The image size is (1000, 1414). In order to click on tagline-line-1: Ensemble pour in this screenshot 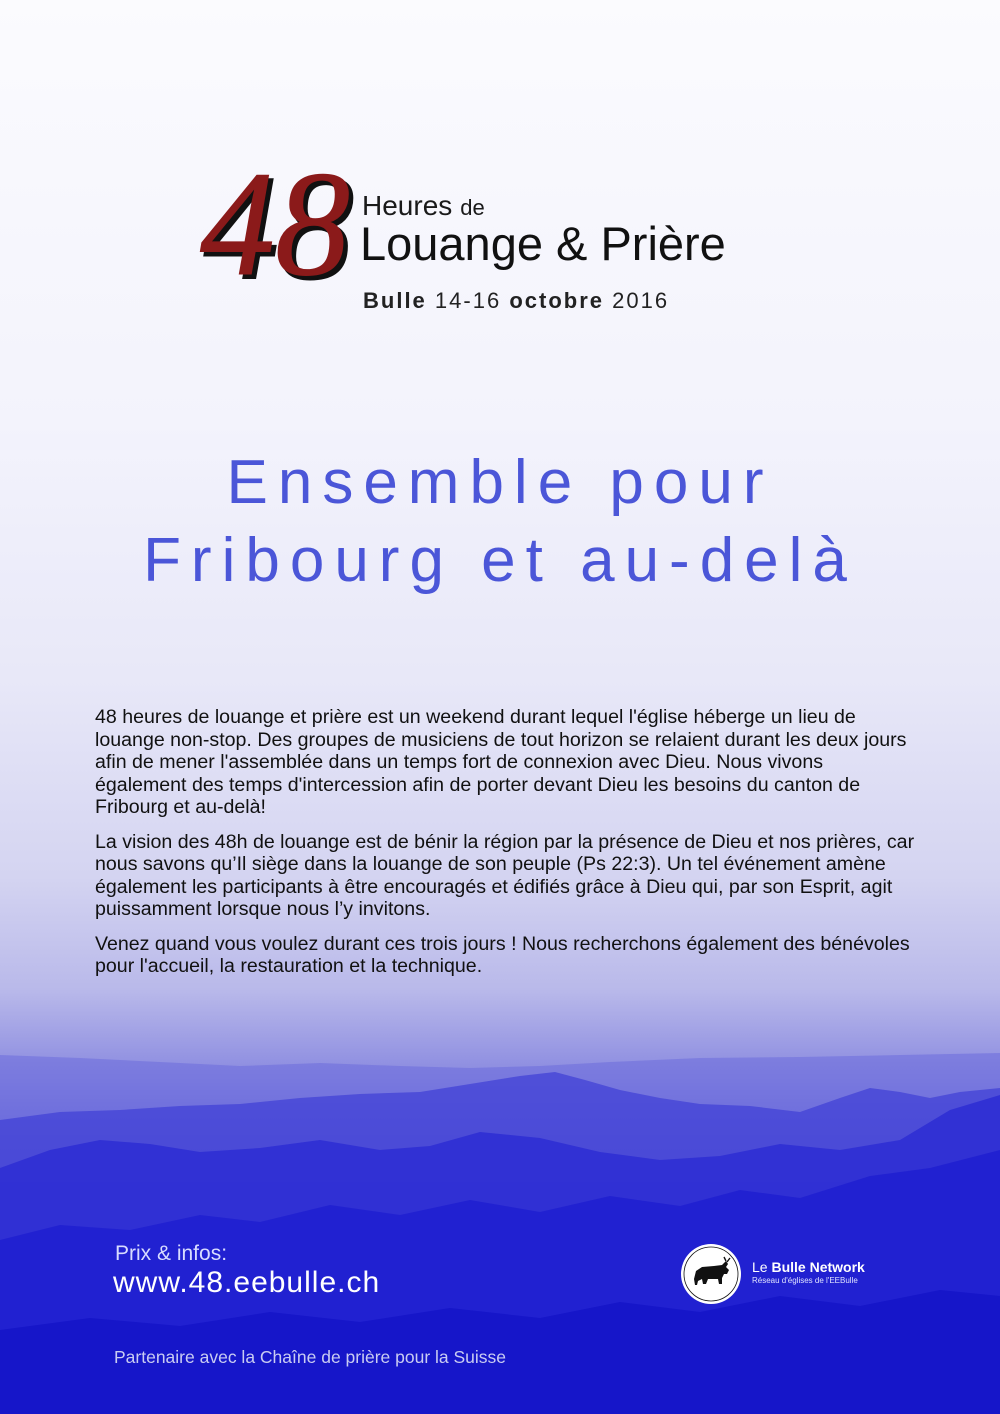, I will do `click(500, 482)`.